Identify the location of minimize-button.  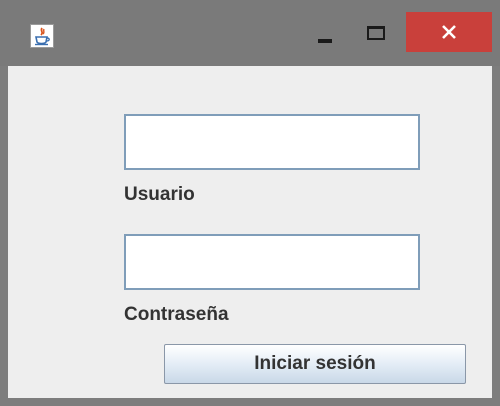
(326, 32).